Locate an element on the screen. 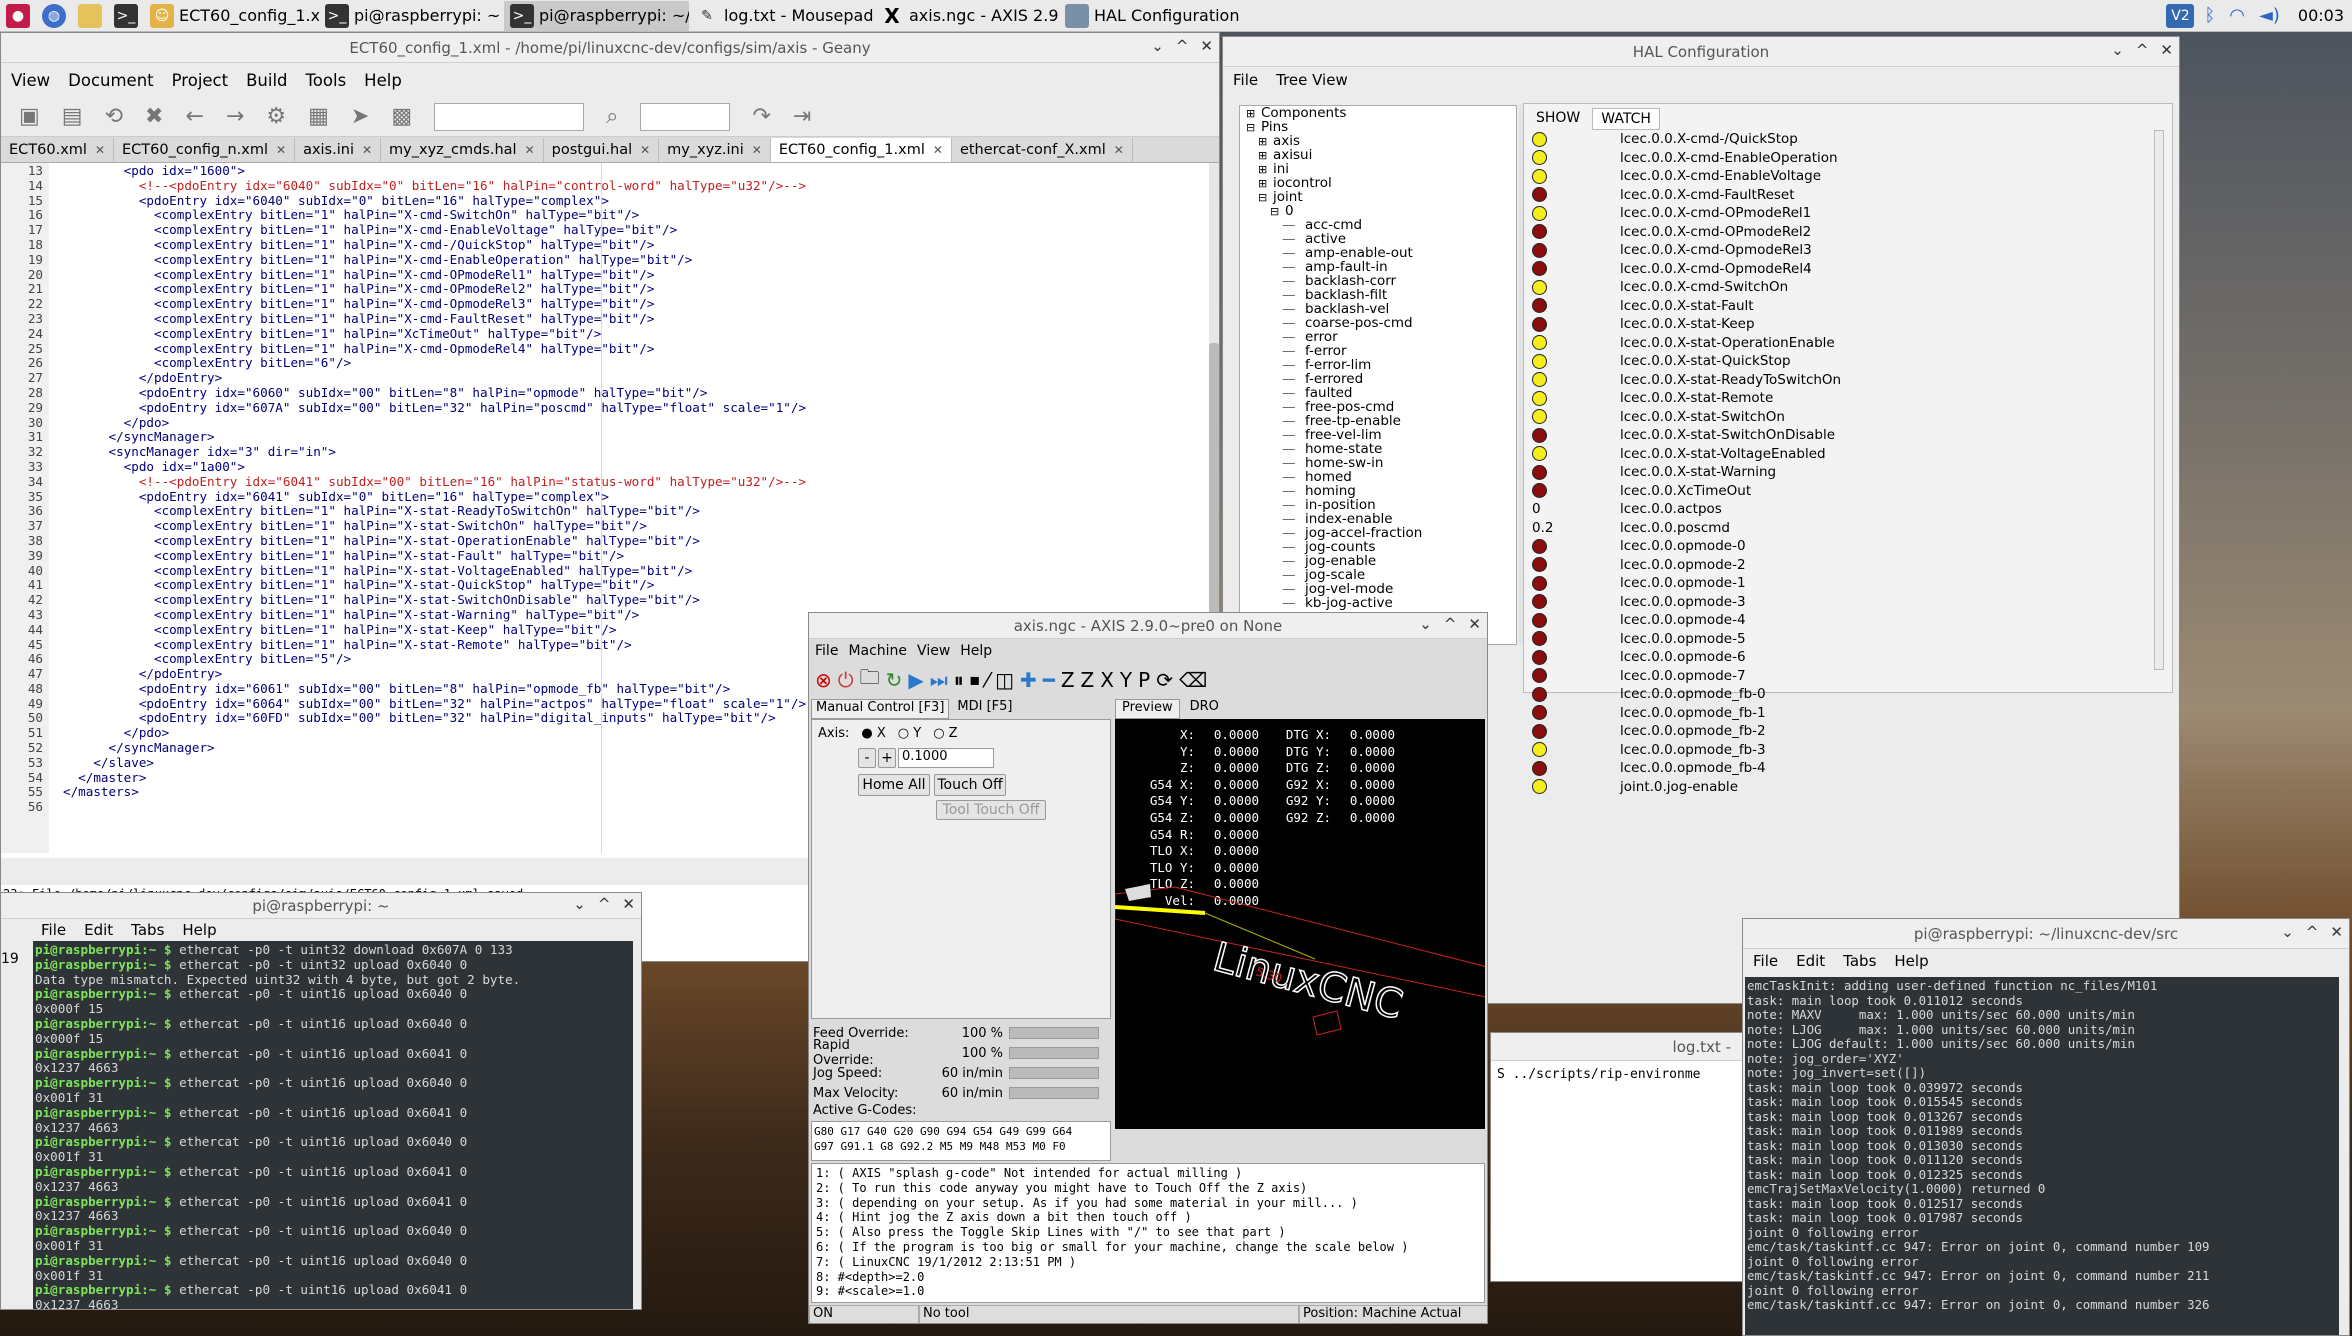 This screenshot has height=1336, width=2352. wifi-icon: ◠ is located at coordinates (2237, 15).